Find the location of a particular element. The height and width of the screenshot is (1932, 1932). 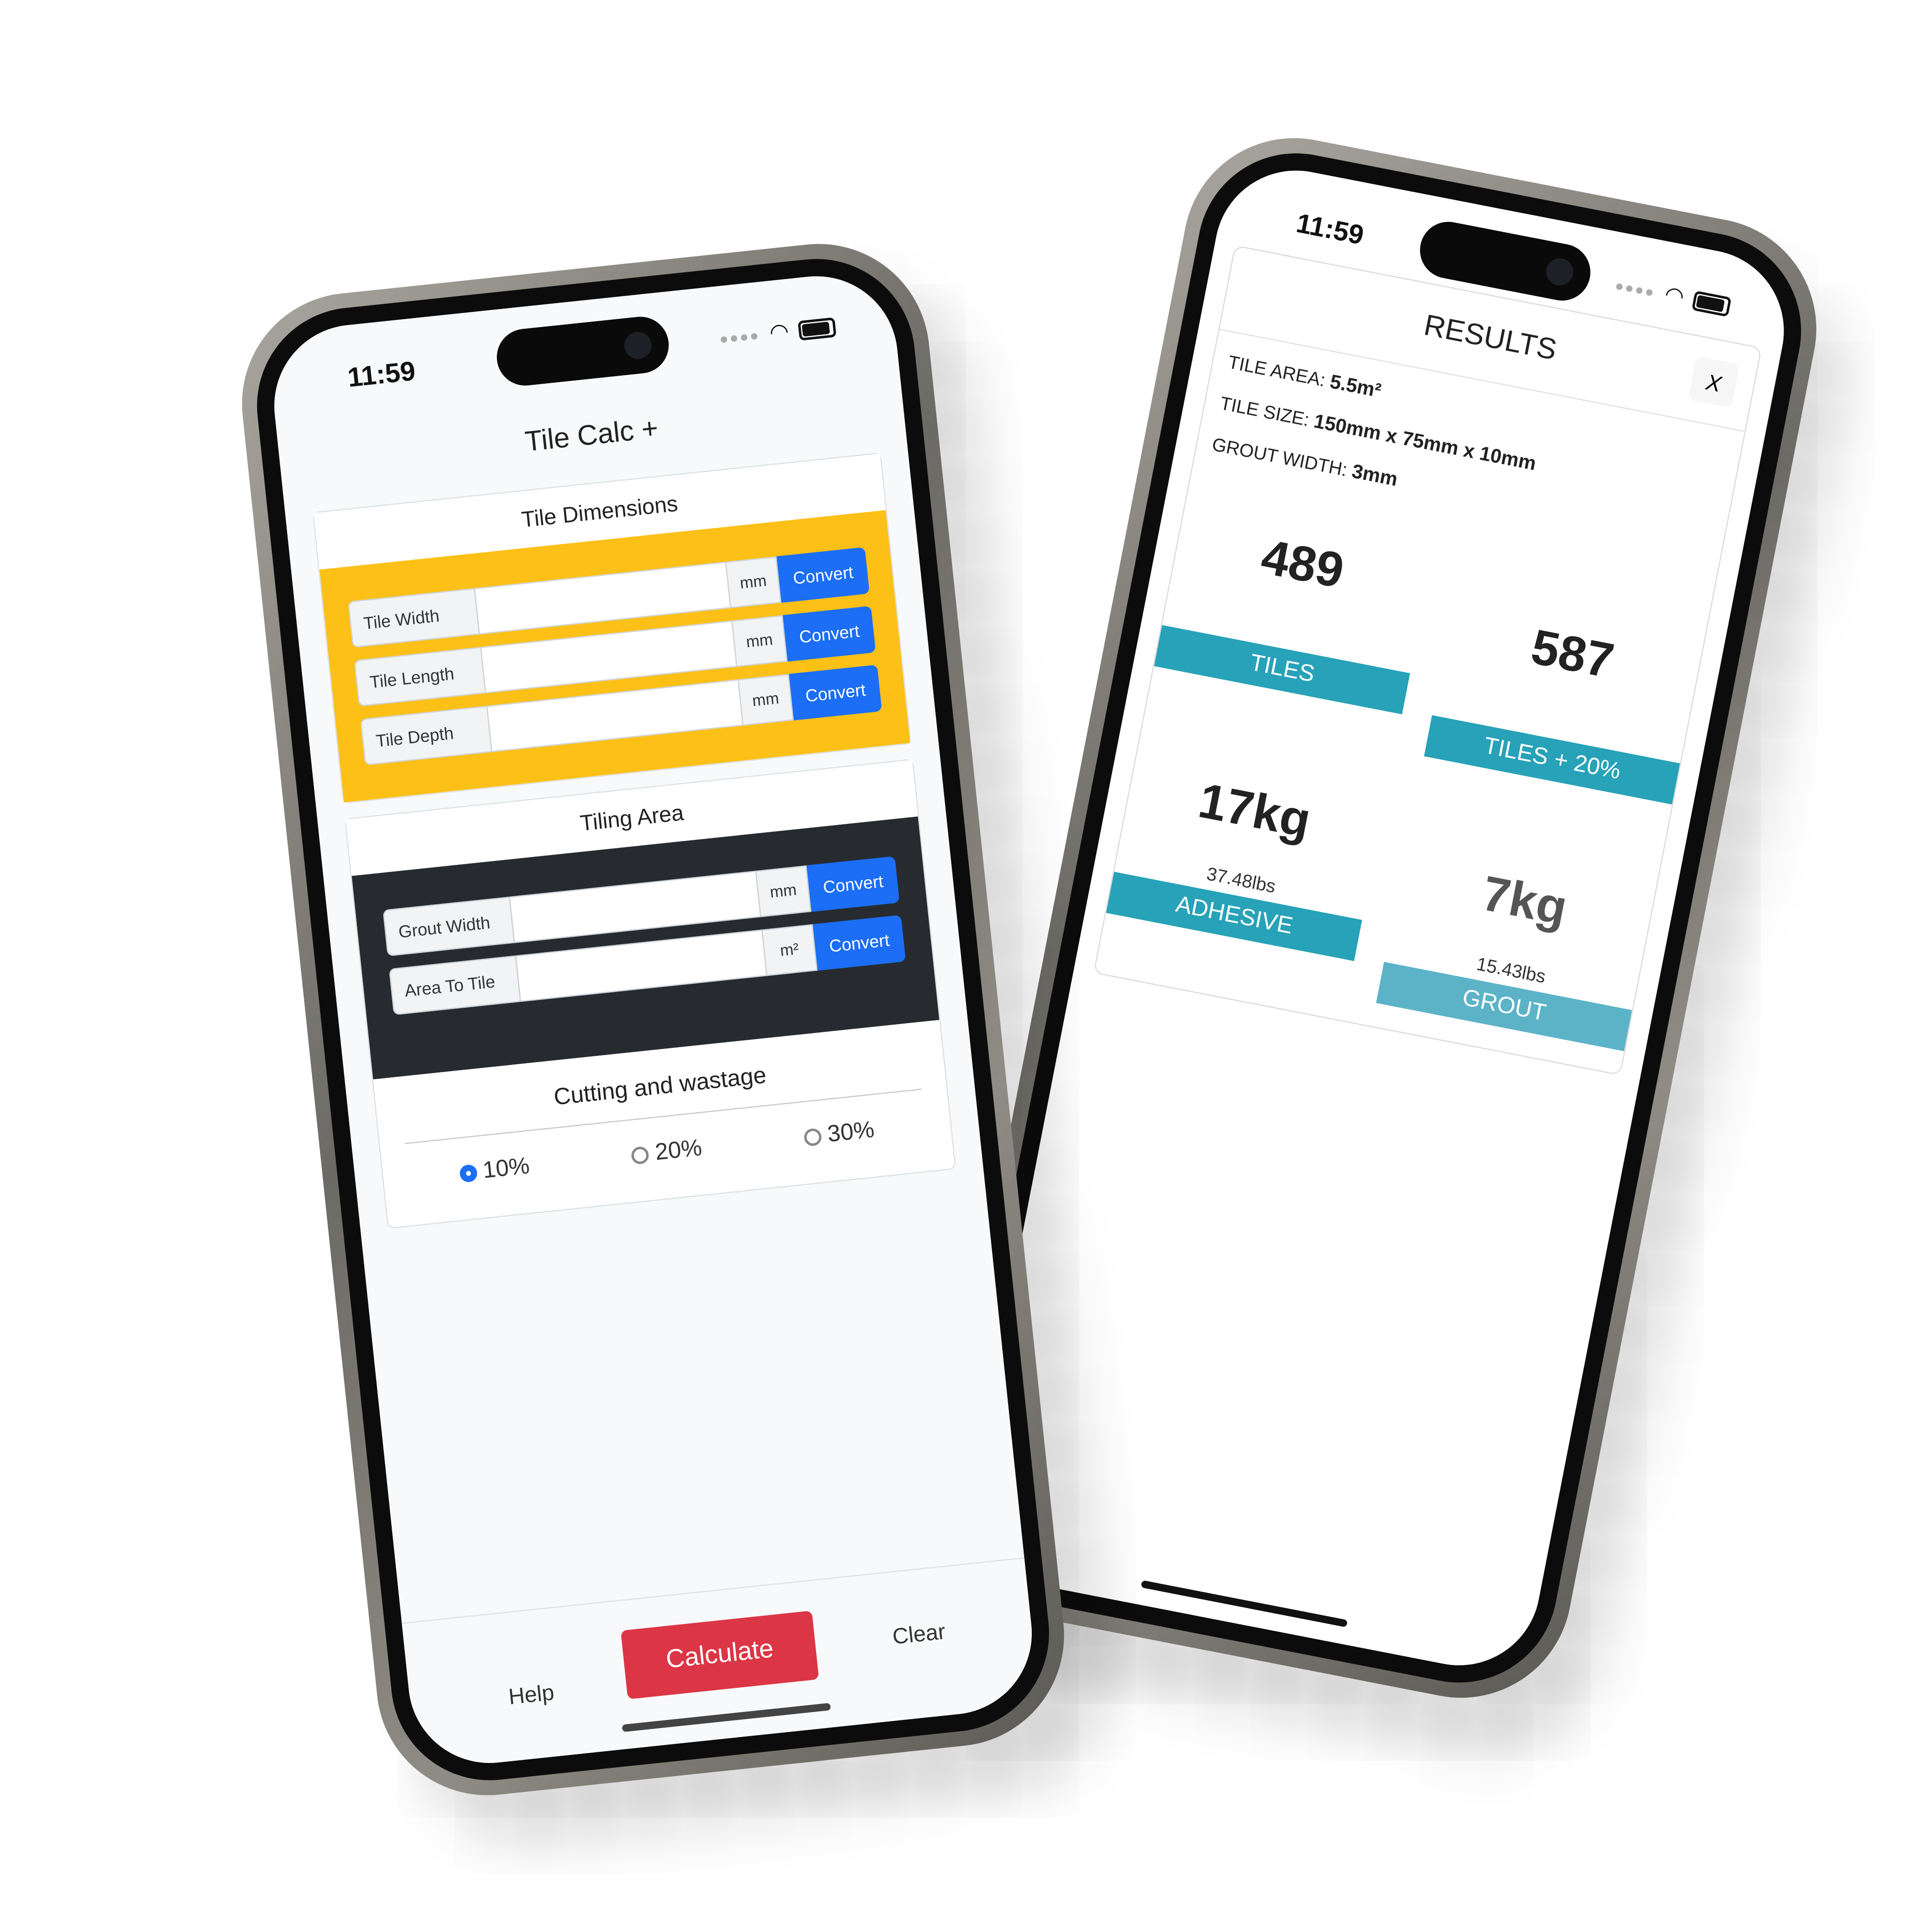

wastage-option-20: 20% is located at coordinates (667, 1152).